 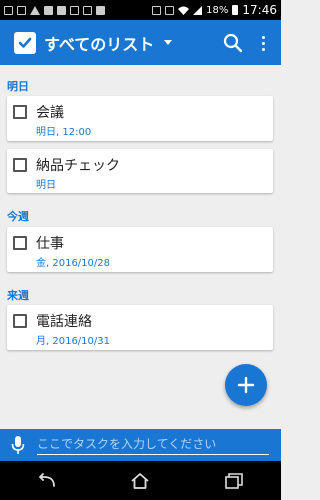 I want to click on notification-icon, so click(x=8, y=10).